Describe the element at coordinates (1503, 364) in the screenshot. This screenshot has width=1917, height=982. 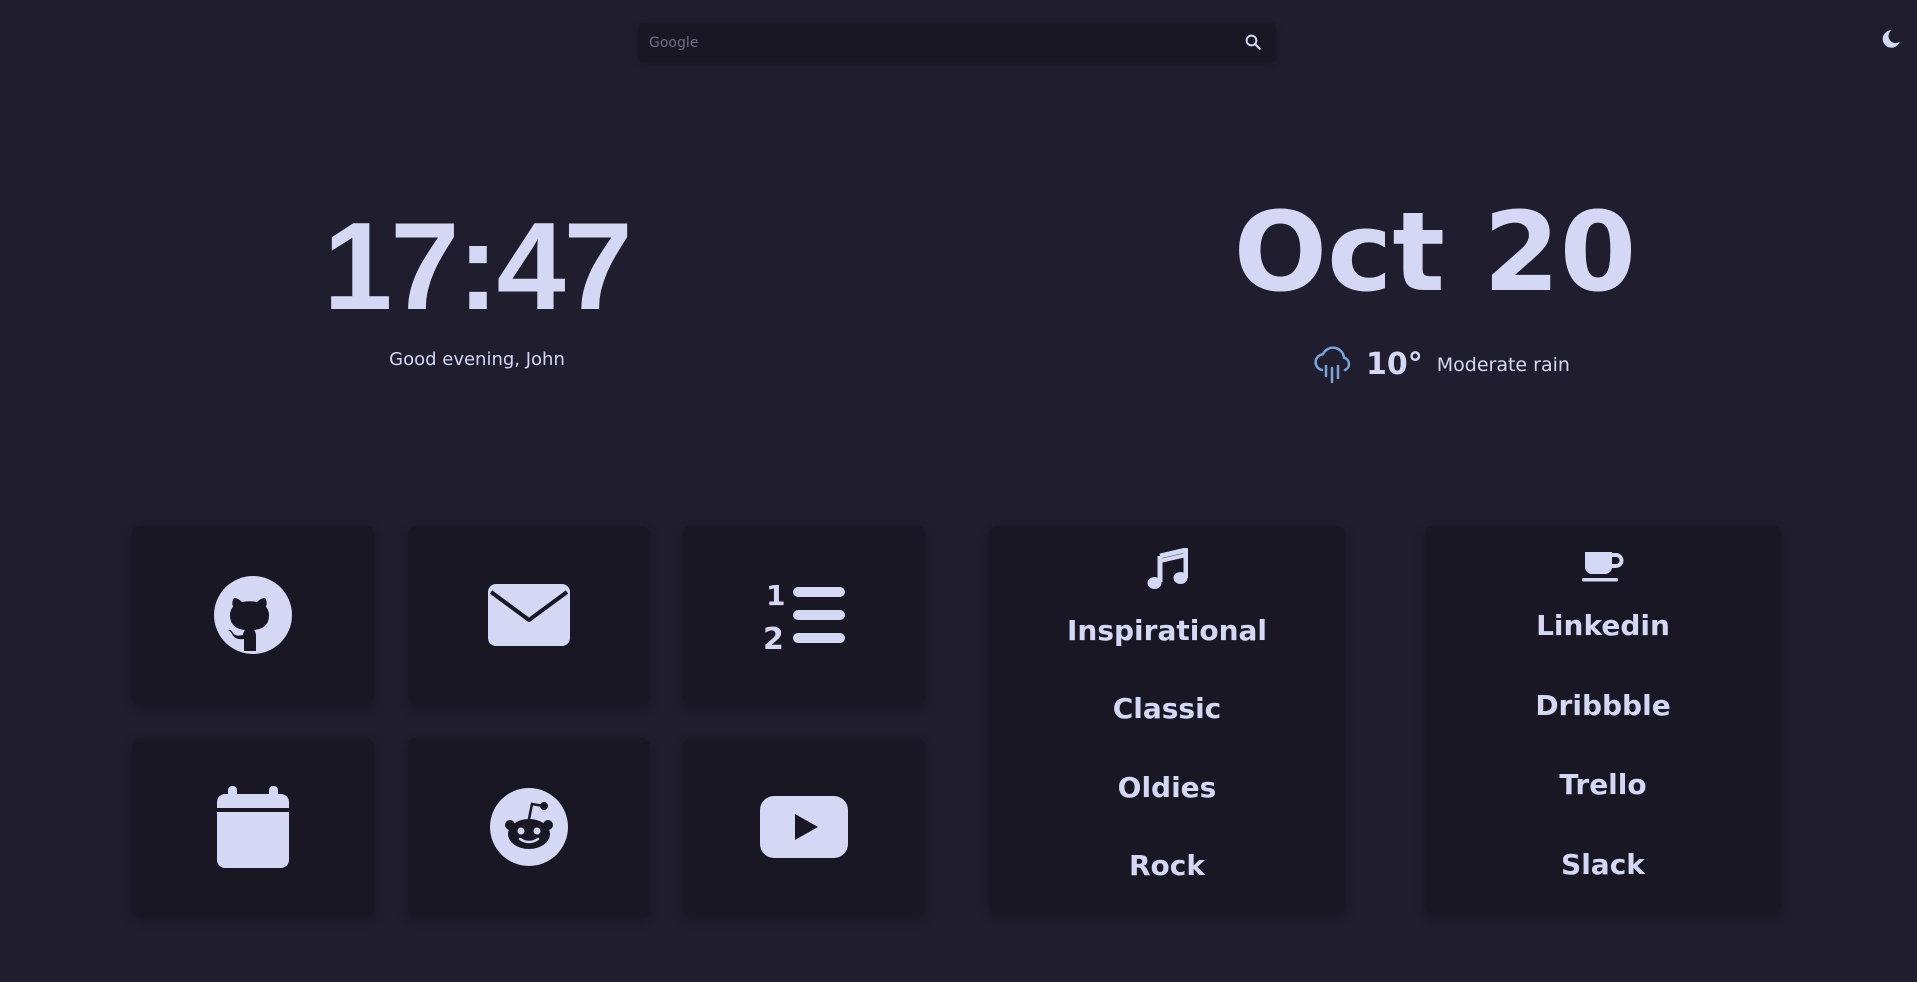
I see `weather-description: Moderate rain` at that location.